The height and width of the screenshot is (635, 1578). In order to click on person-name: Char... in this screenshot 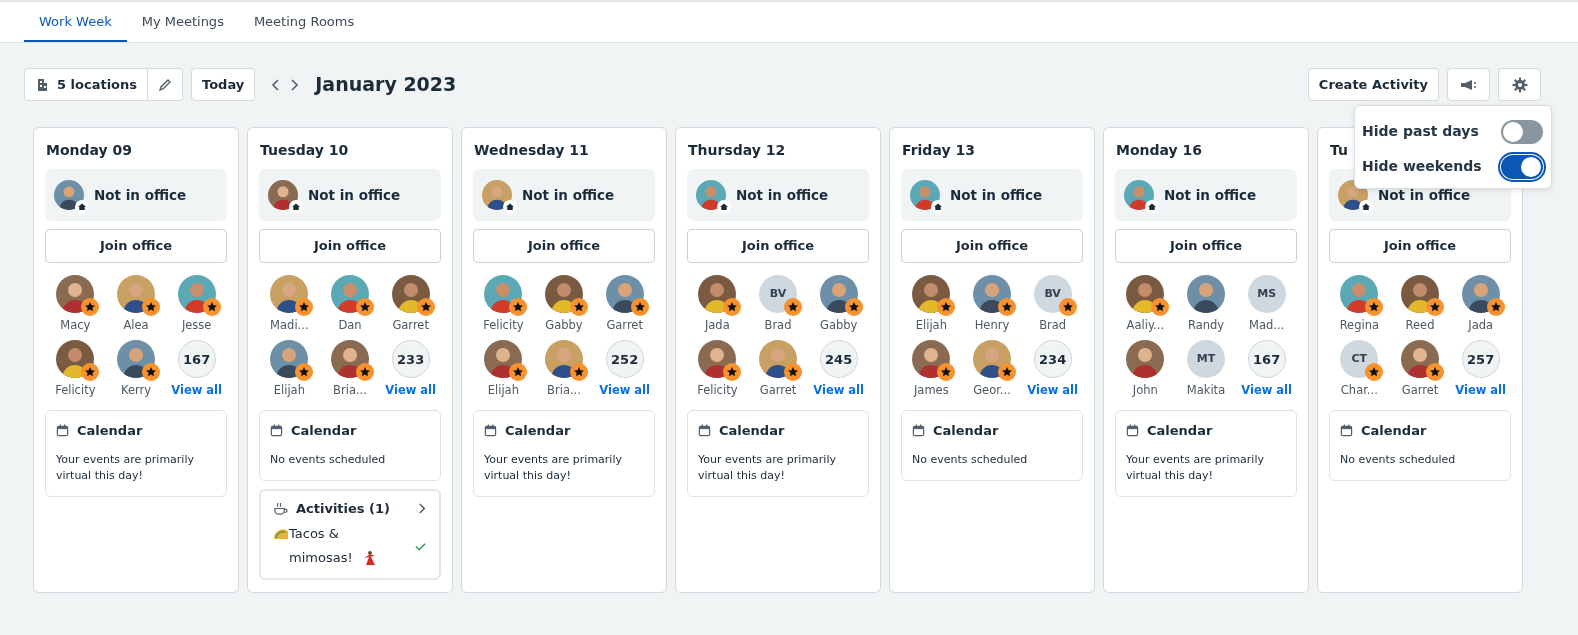, I will do `click(1359, 391)`.